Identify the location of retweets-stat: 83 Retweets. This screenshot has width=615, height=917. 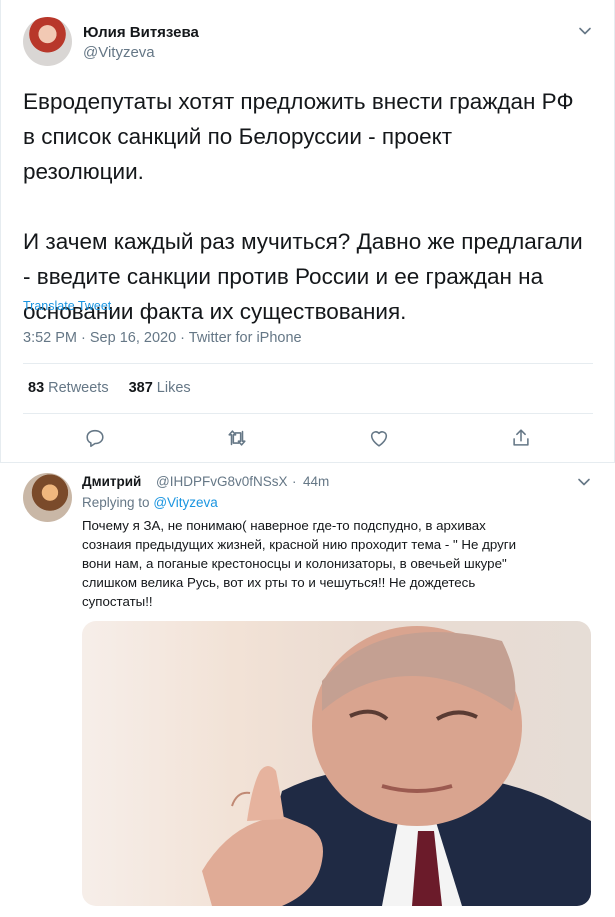
(68, 388).